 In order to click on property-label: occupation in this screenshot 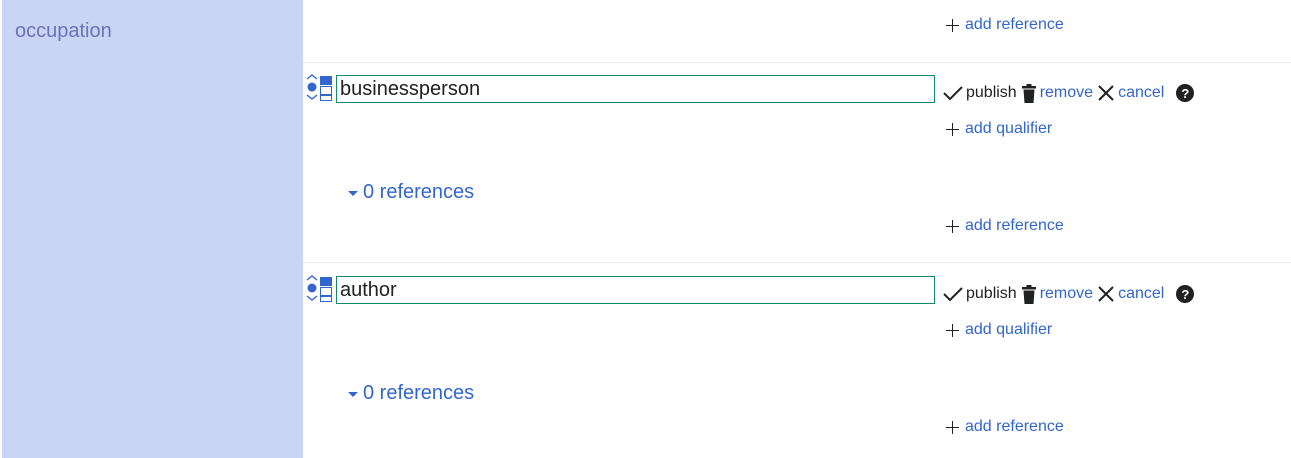, I will do `click(63, 31)`.